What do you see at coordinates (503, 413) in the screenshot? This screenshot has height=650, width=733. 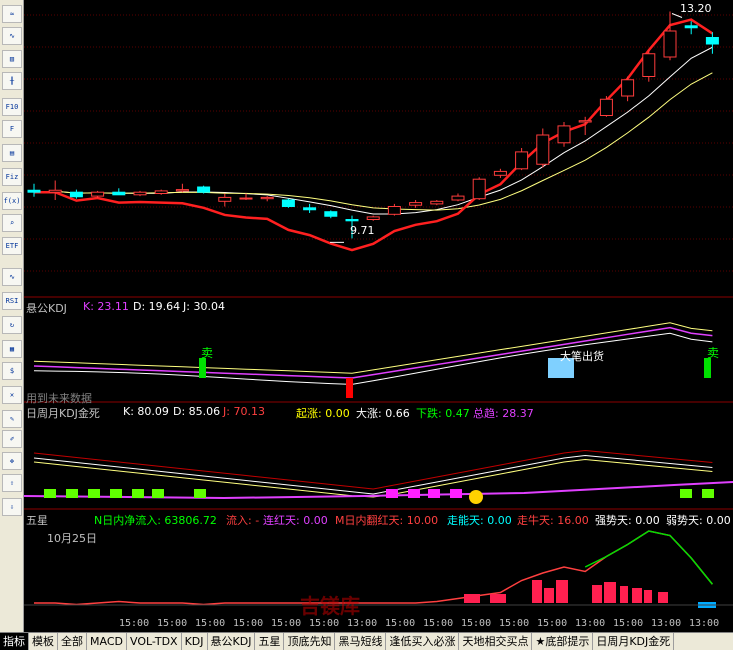 I see `kdj2-zq-label: 总趋: 28.37` at bounding box center [503, 413].